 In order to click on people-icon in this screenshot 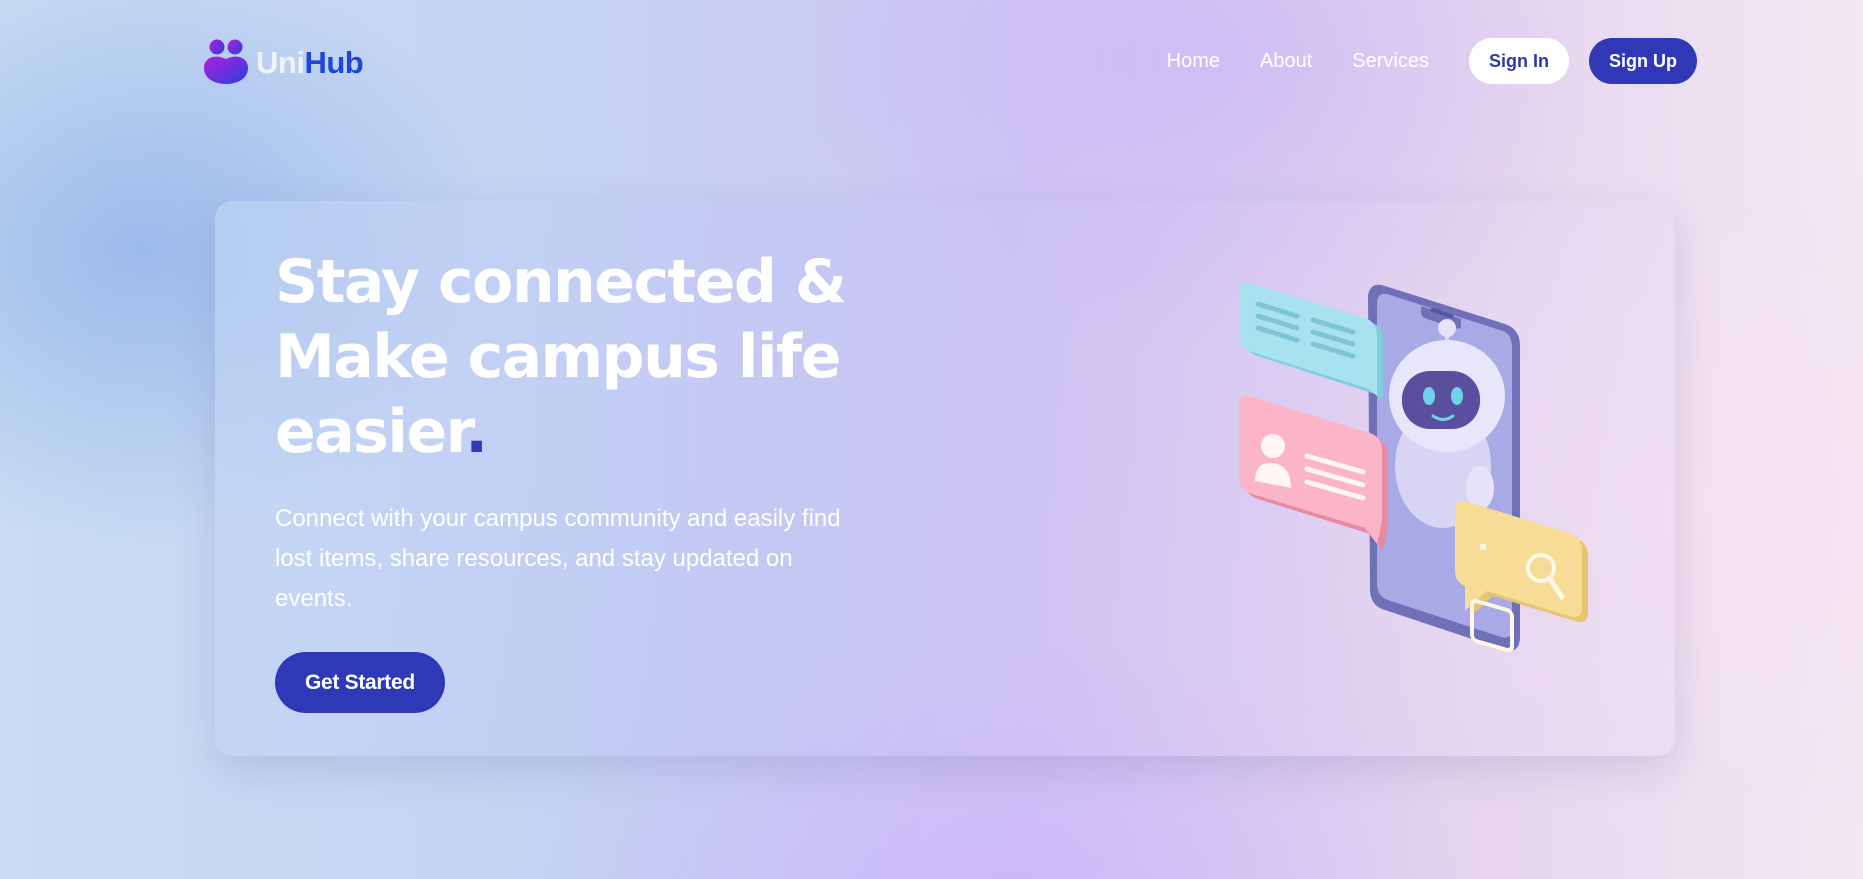, I will do `click(226, 61)`.